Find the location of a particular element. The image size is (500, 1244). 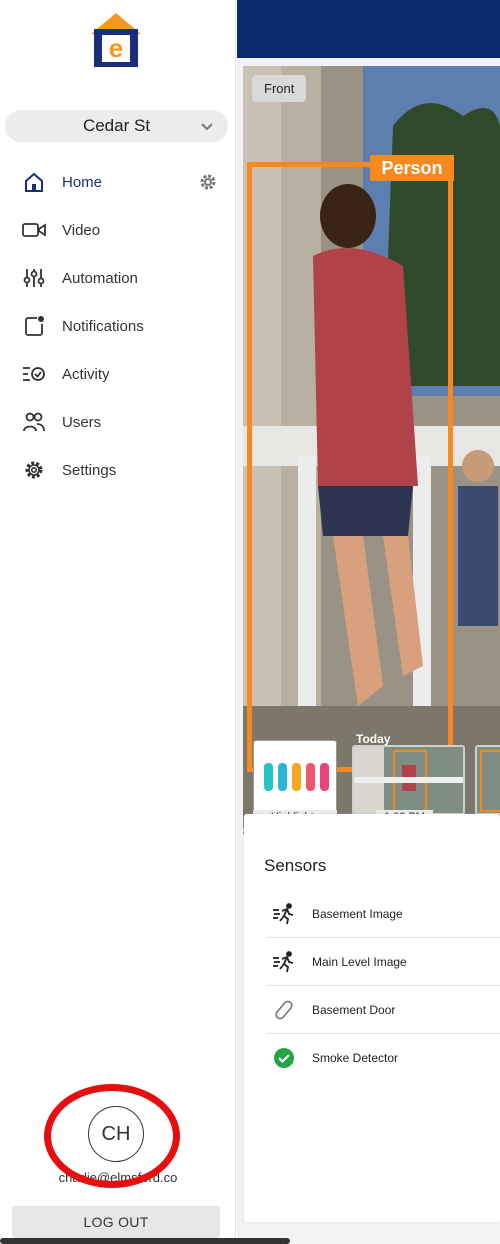

sensor-label: Smoke Detector is located at coordinates (355, 1058).